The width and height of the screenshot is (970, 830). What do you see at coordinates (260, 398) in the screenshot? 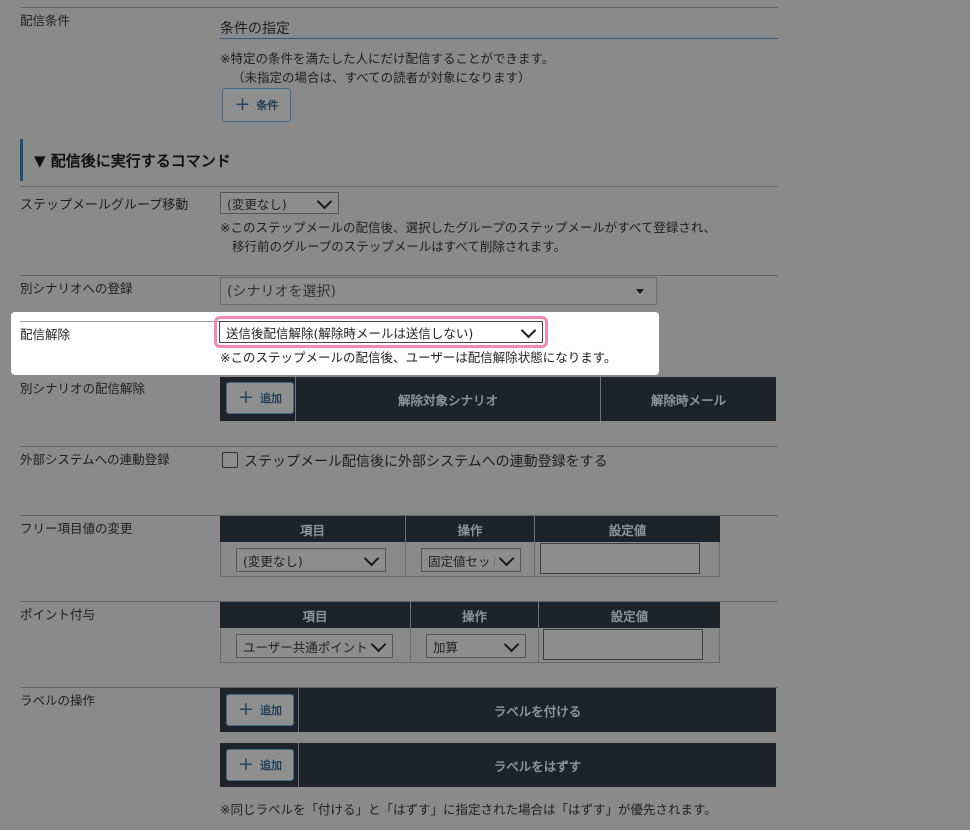
I see `add-scenario-unsub-button: + 追加` at bounding box center [260, 398].